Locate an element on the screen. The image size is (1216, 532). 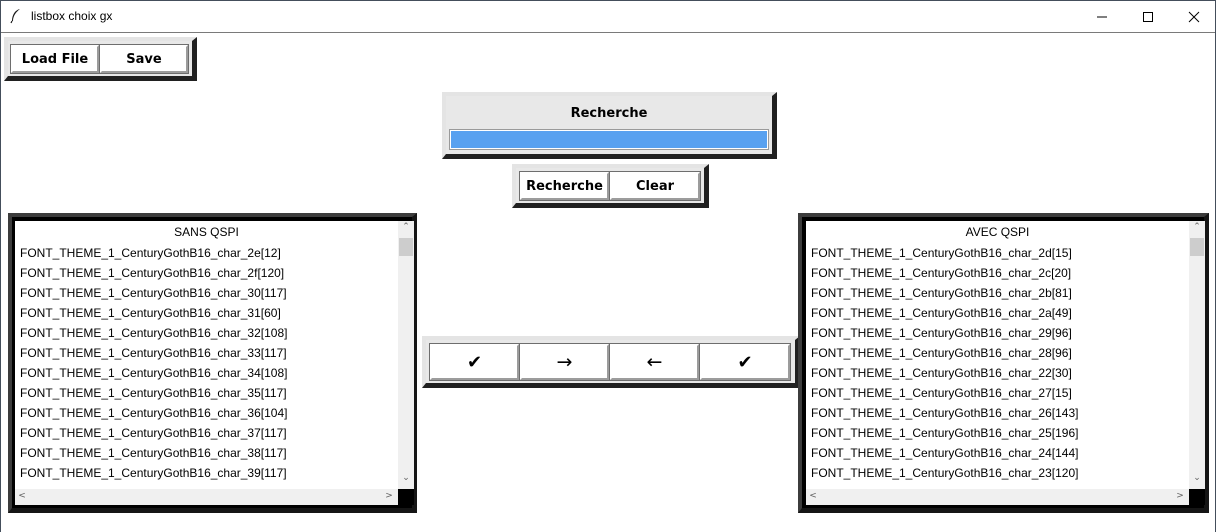
clear-button: Clear is located at coordinates (655, 186).